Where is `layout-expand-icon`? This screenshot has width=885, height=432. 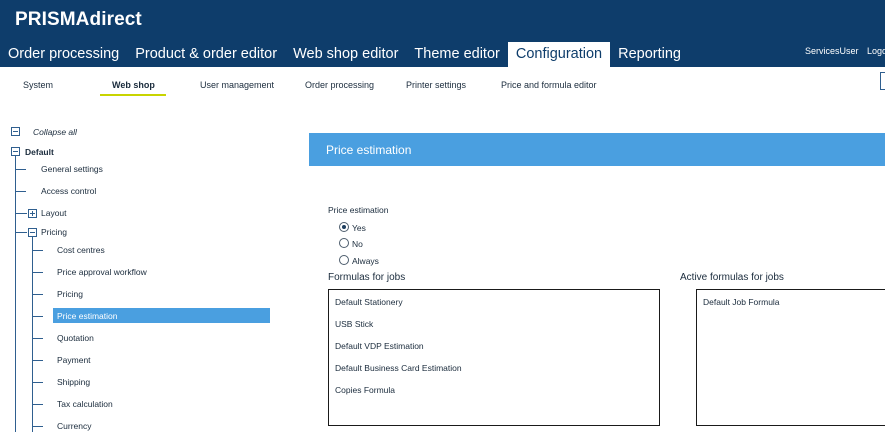
layout-expand-icon is located at coordinates (32, 213).